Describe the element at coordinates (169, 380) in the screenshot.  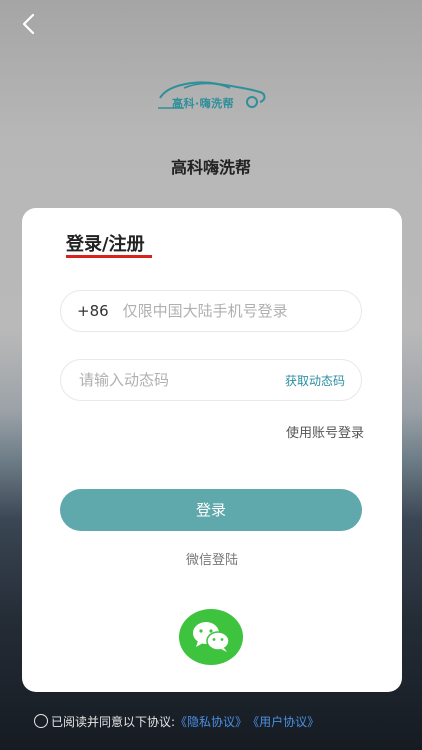
I see `code-input` at that location.